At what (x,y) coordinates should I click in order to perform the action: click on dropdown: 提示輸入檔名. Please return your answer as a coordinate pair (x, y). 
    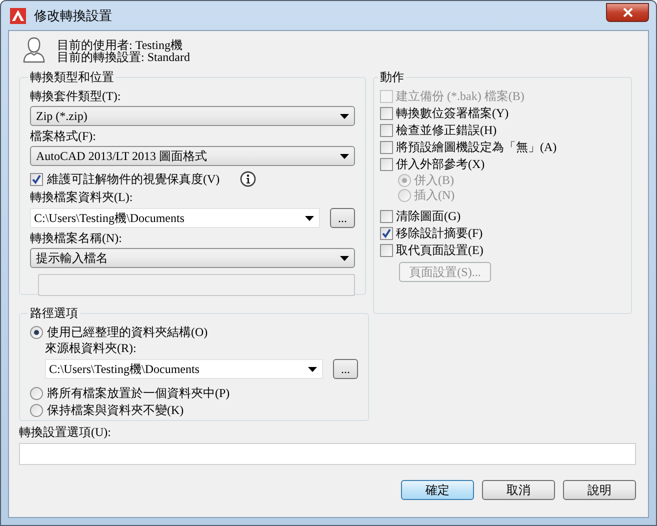
    Looking at the image, I should click on (192, 258).